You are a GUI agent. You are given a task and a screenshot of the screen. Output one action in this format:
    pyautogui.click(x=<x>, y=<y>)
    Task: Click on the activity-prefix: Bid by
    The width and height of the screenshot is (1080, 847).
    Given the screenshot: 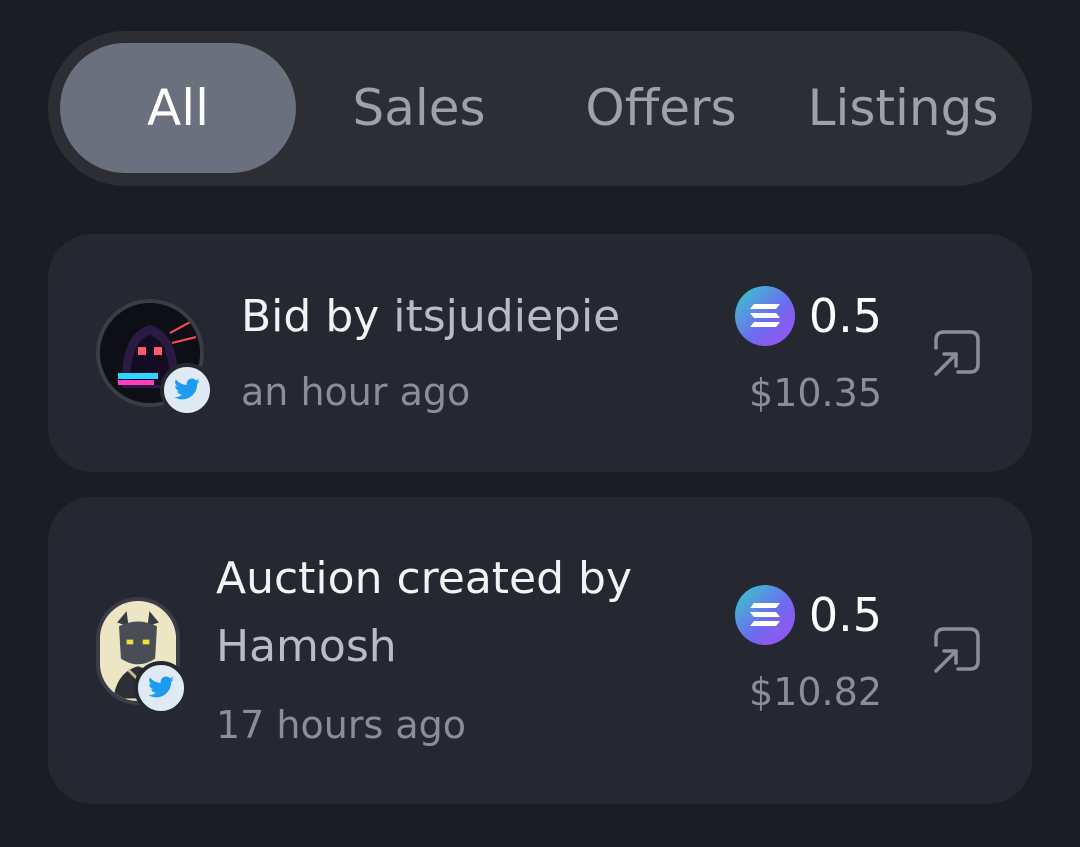 What is the action you would take?
    pyautogui.click(x=317, y=316)
    